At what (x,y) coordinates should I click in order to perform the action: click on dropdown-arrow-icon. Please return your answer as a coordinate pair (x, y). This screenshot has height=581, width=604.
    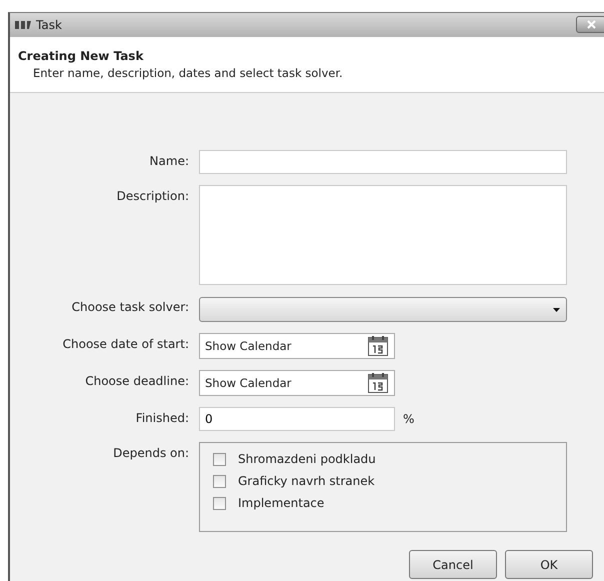
    Looking at the image, I should click on (556, 310).